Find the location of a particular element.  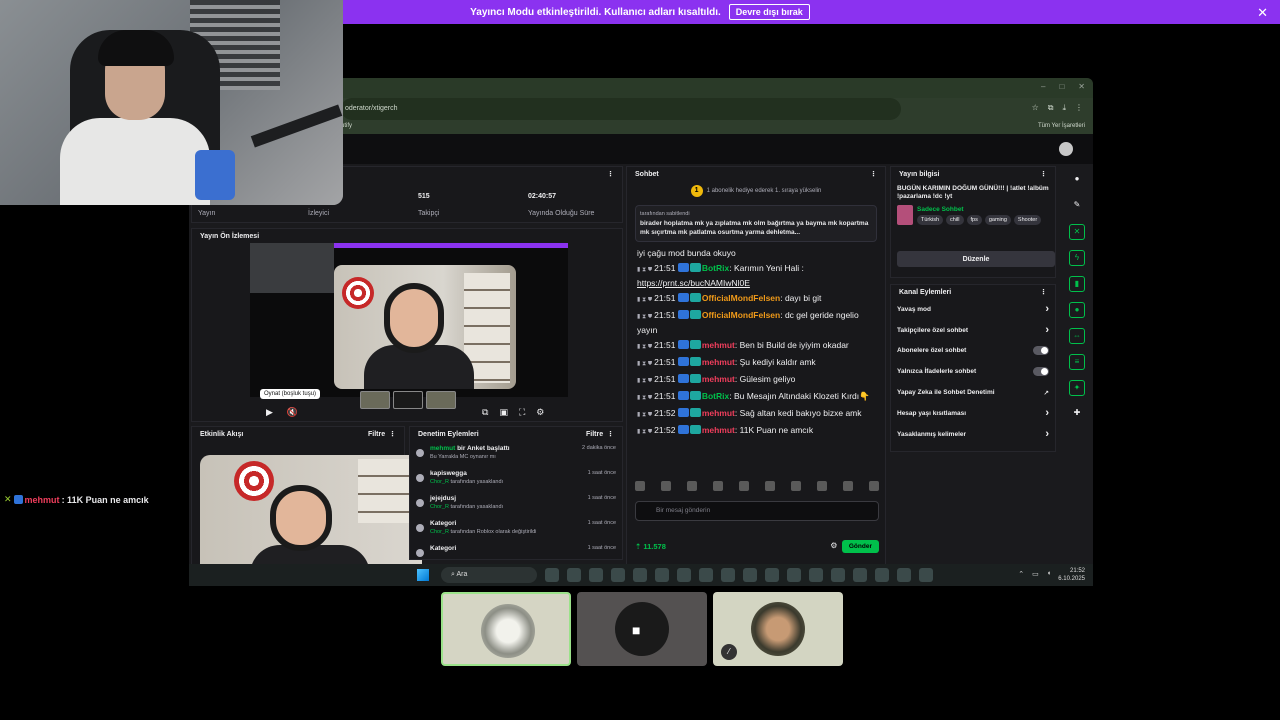

maximize-icon: □ is located at coordinates (1061, 86).